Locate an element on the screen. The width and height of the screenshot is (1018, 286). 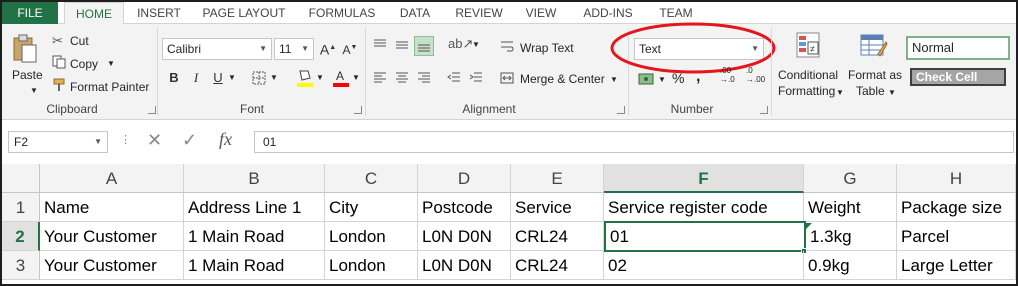
tab-insert: INSERT is located at coordinates (159, 13).